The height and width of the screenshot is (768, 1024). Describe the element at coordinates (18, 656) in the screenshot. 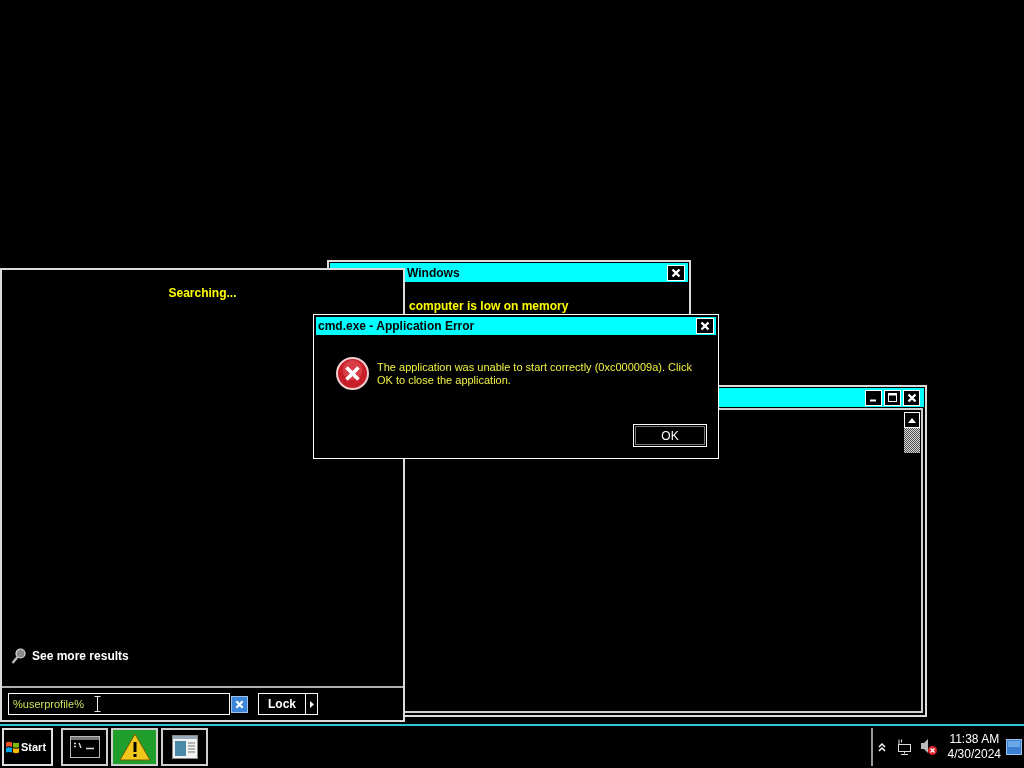

I see `search-icon` at that location.